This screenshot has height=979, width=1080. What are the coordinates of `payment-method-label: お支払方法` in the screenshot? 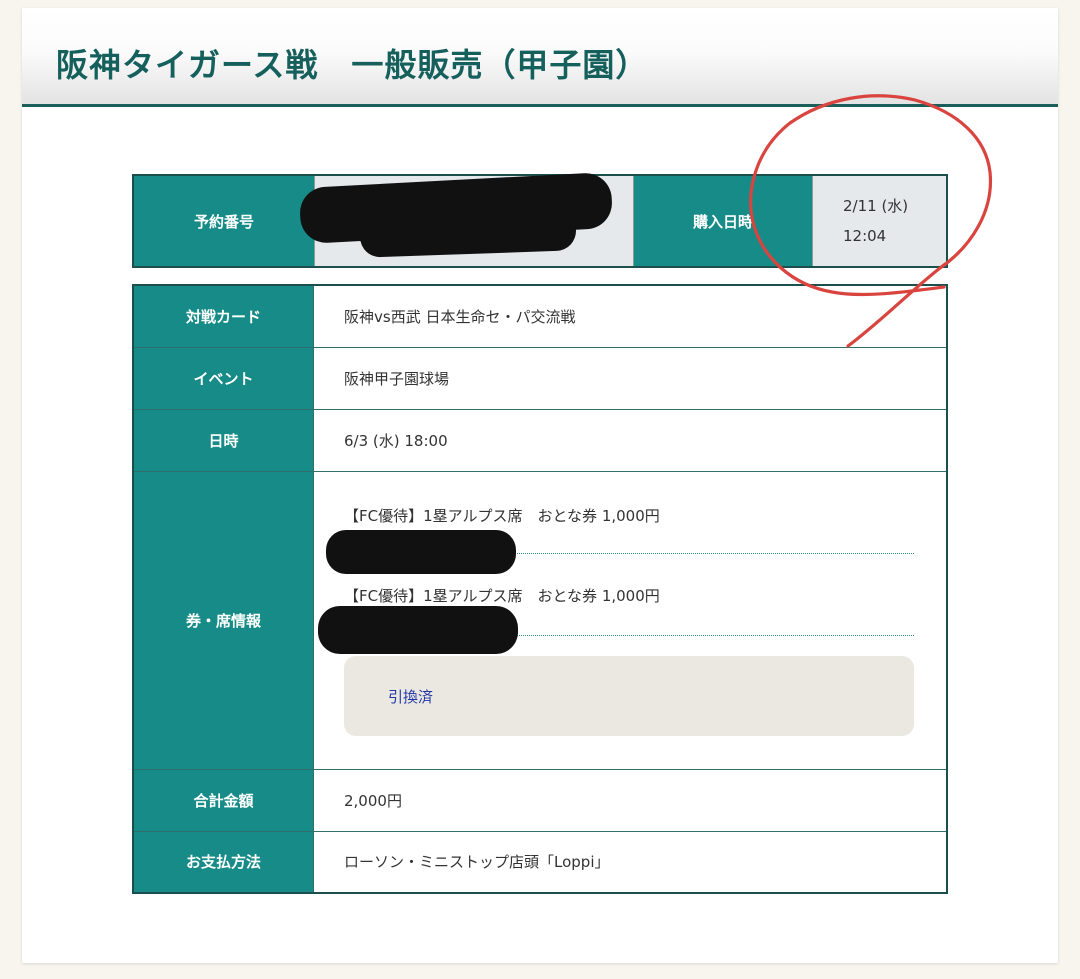 It's located at (223, 862).